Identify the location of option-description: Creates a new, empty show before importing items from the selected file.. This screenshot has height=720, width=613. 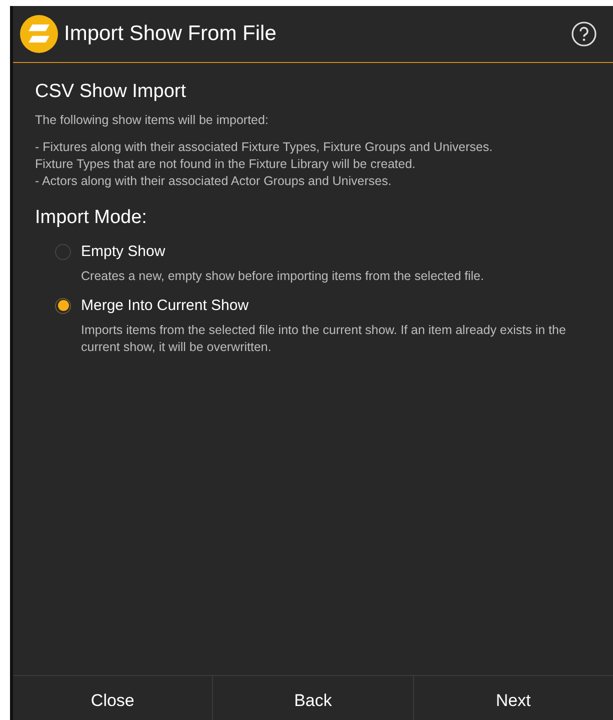
(283, 276).